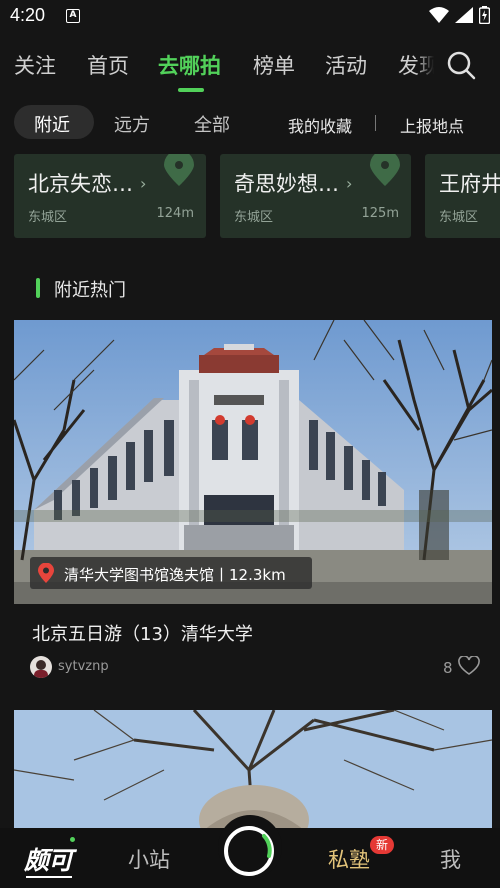 The image size is (500, 888). Describe the element at coordinates (450, 859) in the screenshot. I see `nav-me: 我` at that location.